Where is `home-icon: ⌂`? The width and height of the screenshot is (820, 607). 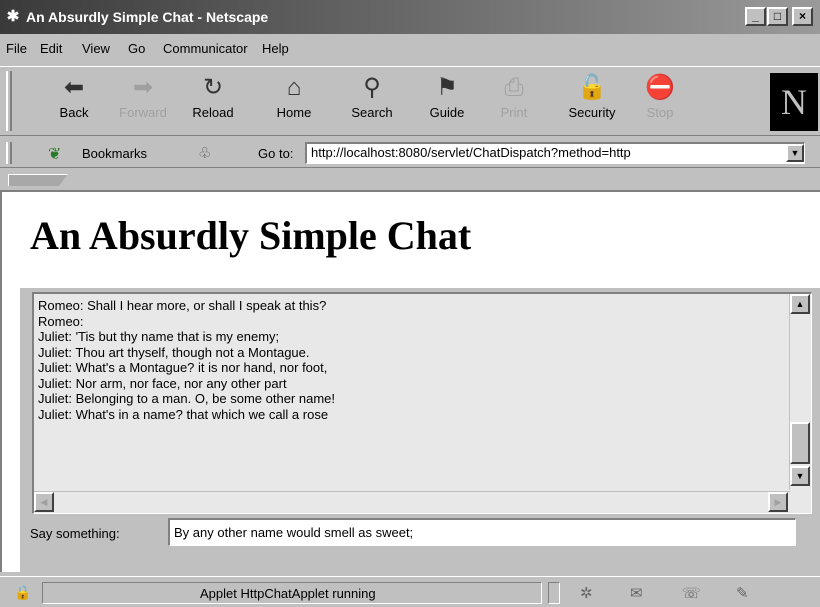 home-icon: ⌂ is located at coordinates (294, 87).